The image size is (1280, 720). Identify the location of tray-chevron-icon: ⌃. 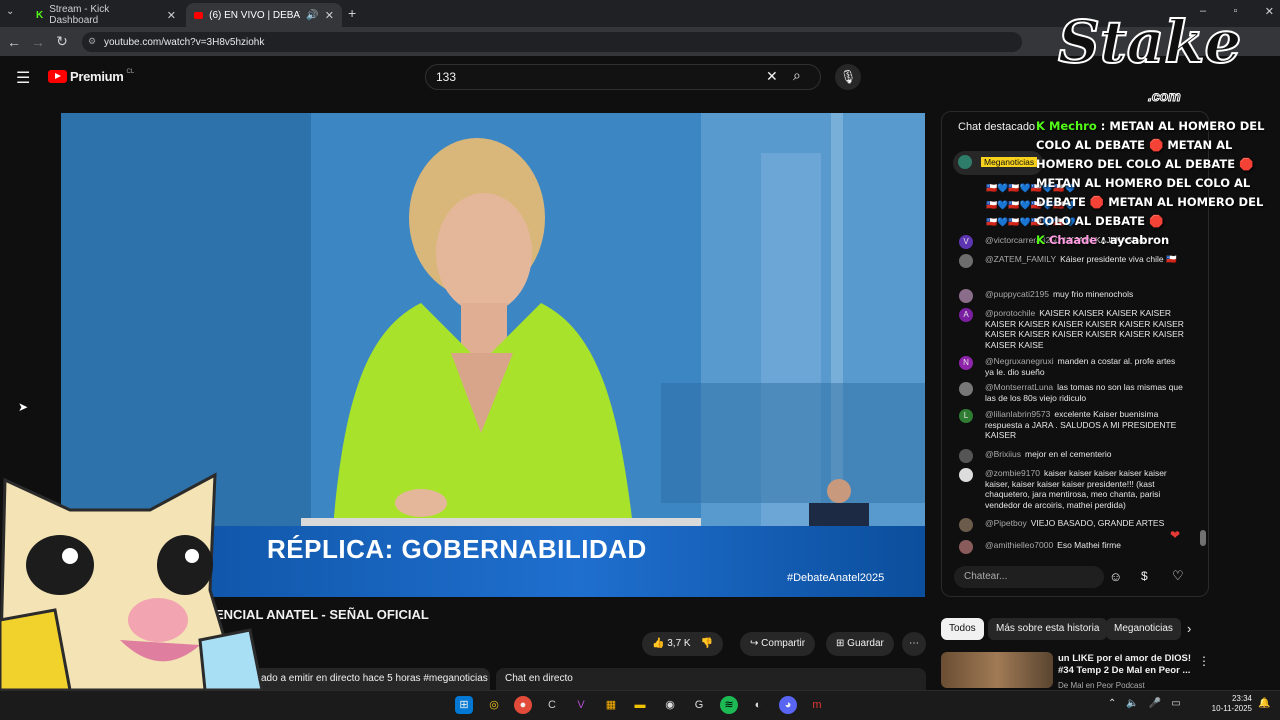
(1112, 703).